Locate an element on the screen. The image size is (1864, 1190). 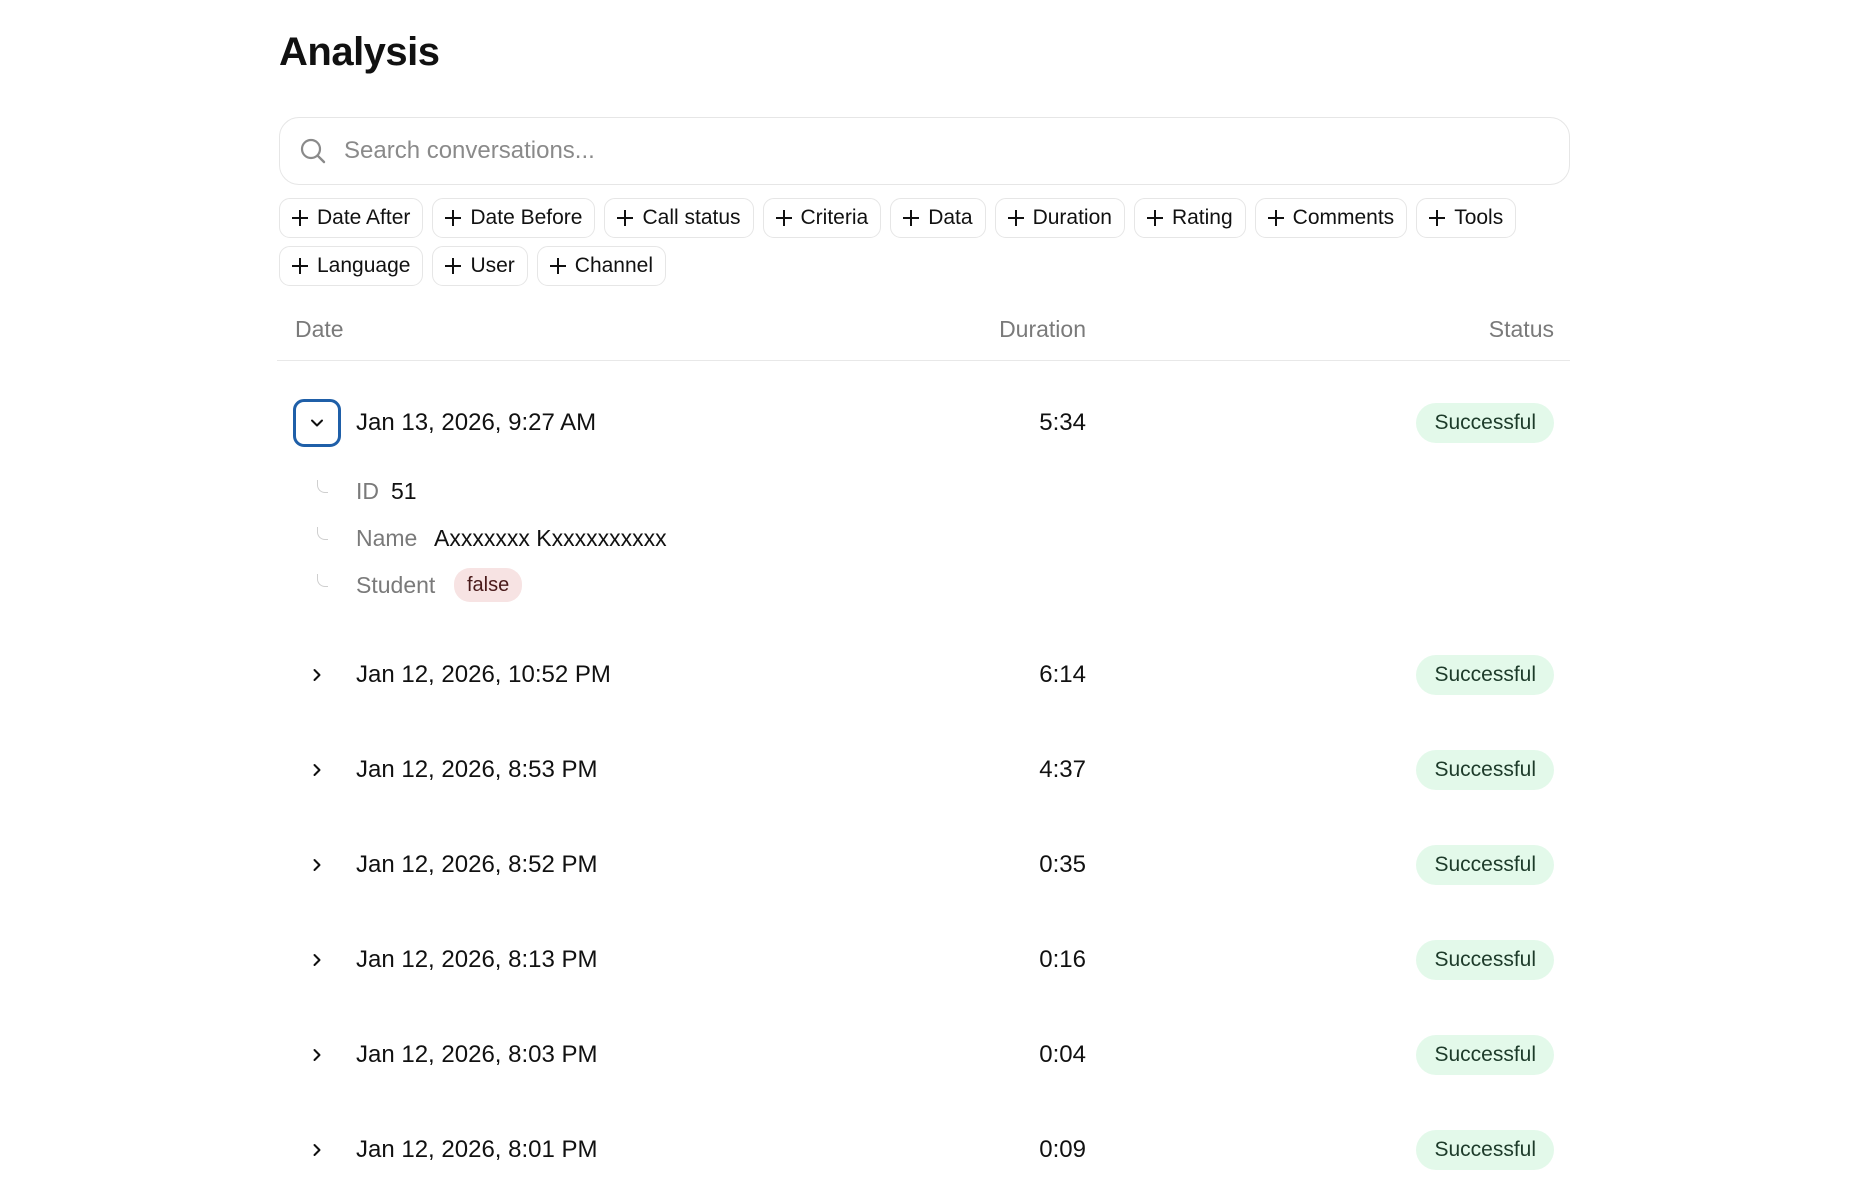
row-duration: 5:34 is located at coordinates (1062, 422).